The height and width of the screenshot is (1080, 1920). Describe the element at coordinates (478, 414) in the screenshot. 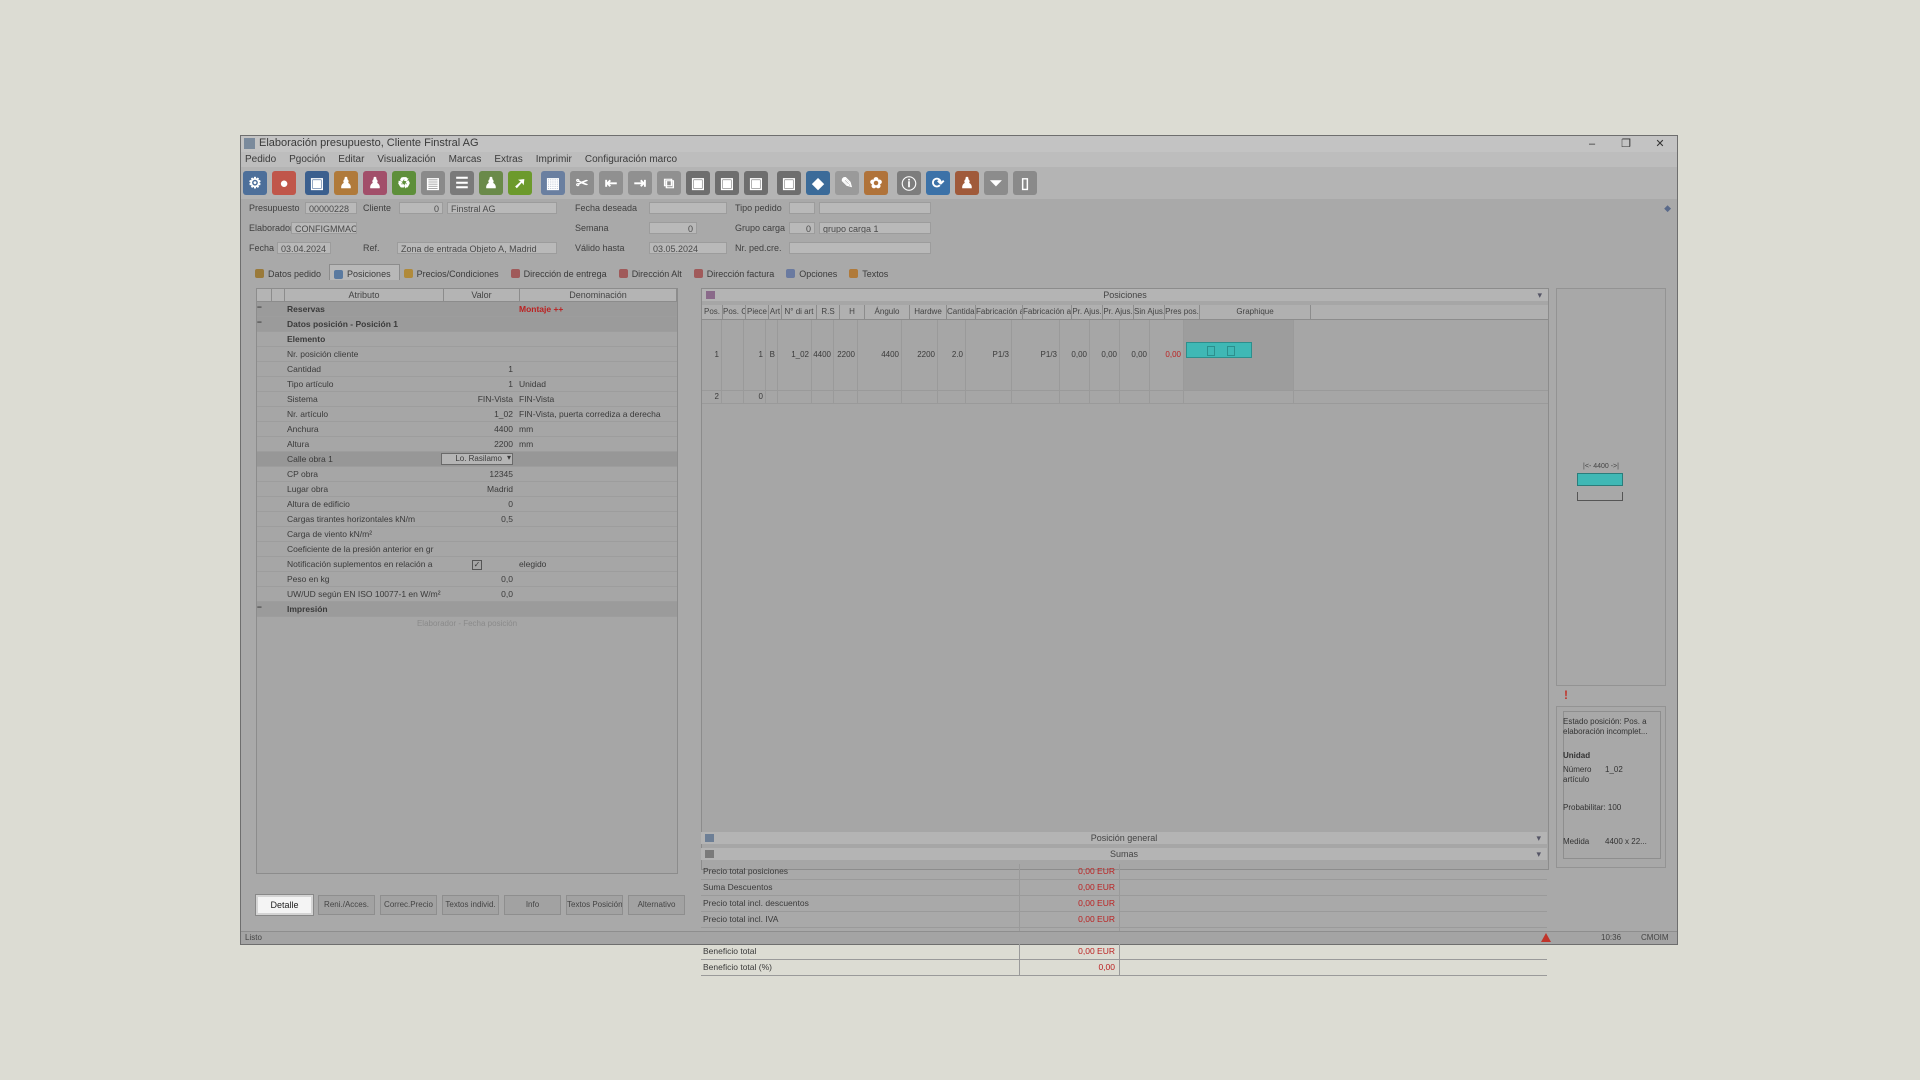

I see `attribute-value: 1_02` at that location.